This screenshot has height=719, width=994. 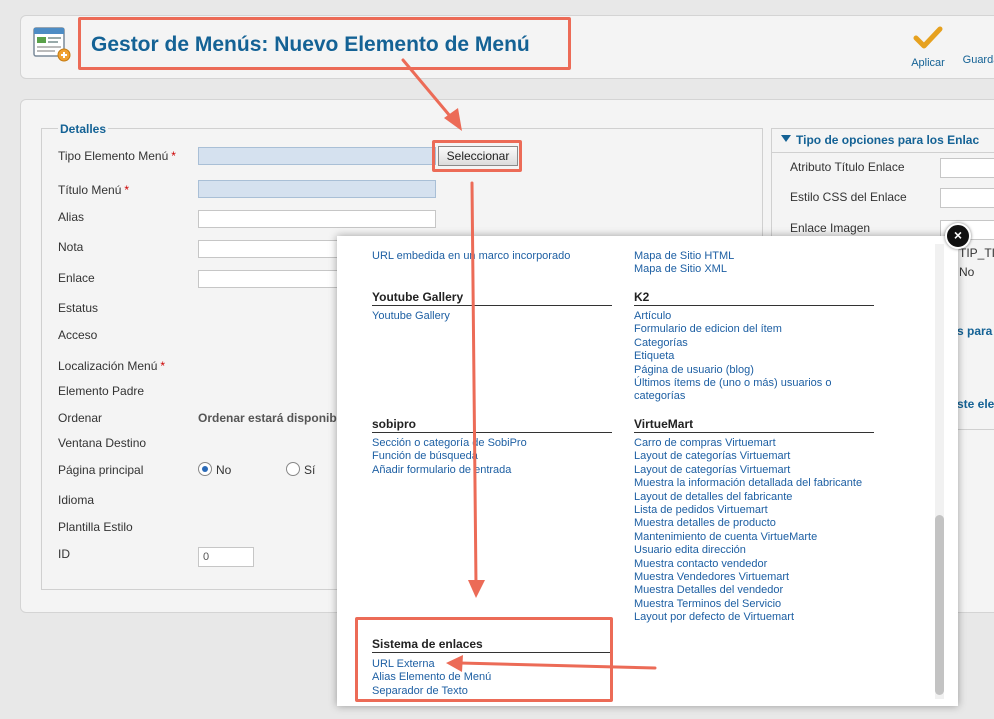 What do you see at coordinates (310, 470) in the screenshot?
I see `home-yes-label: Sí` at bounding box center [310, 470].